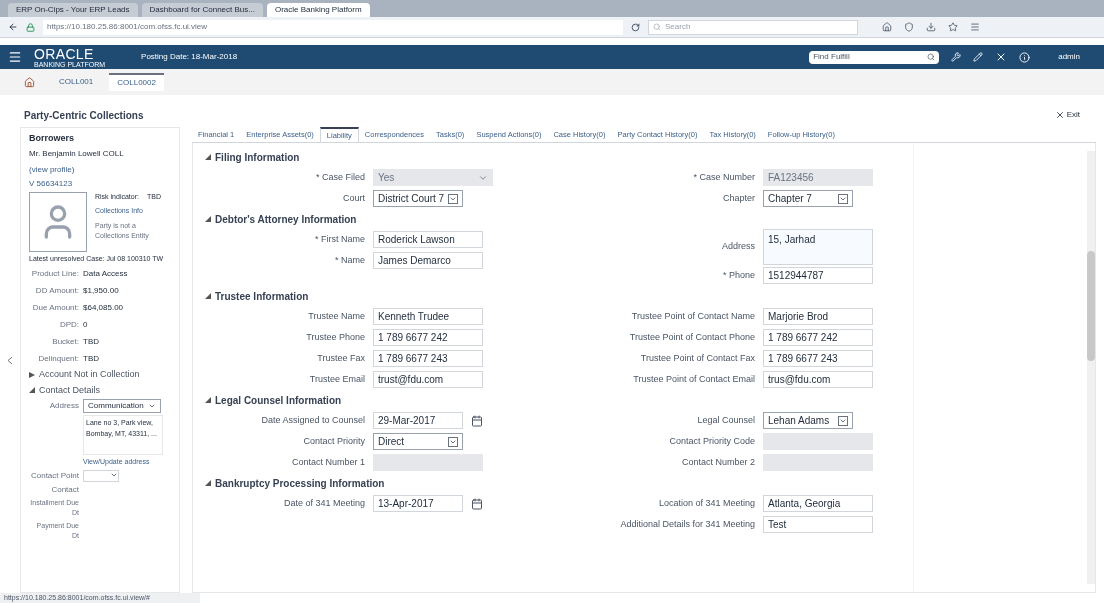 This screenshot has height=603, width=1104. I want to click on field-label: Date of 341 Meeting, so click(323, 503).